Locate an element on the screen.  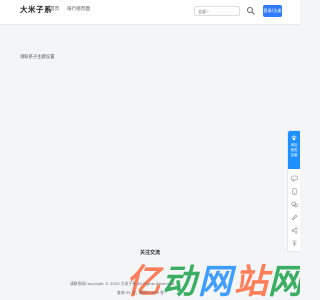
edit-icon is located at coordinates (294, 217).